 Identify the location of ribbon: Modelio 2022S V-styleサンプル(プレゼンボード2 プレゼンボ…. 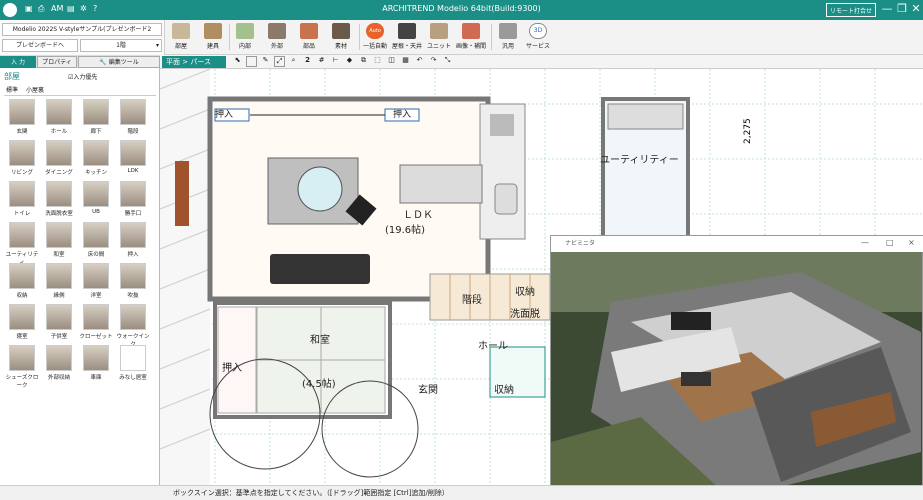
(461, 37).